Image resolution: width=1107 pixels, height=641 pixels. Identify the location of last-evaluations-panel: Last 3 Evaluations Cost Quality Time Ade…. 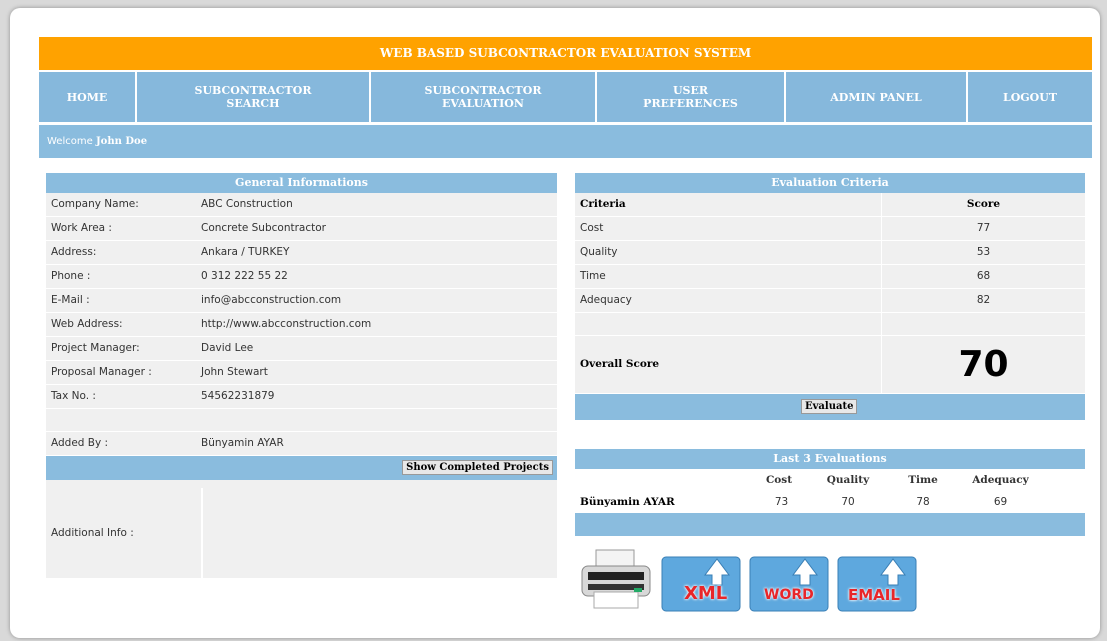
(830, 492).